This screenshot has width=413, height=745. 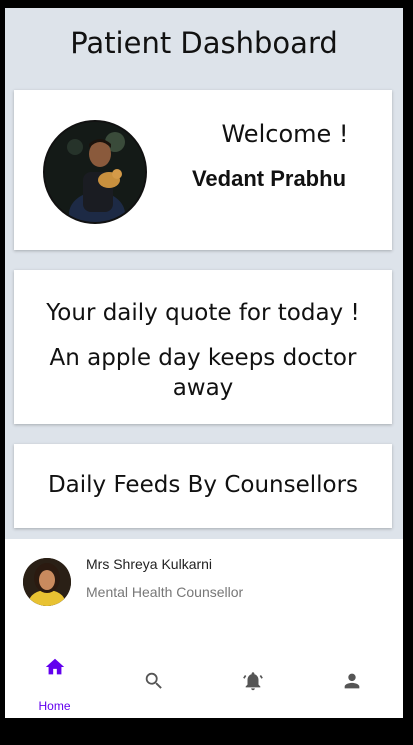 What do you see at coordinates (285, 134) in the screenshot?
I see `welcome-greeting: Welcome !` at bounding box center [285, 134].